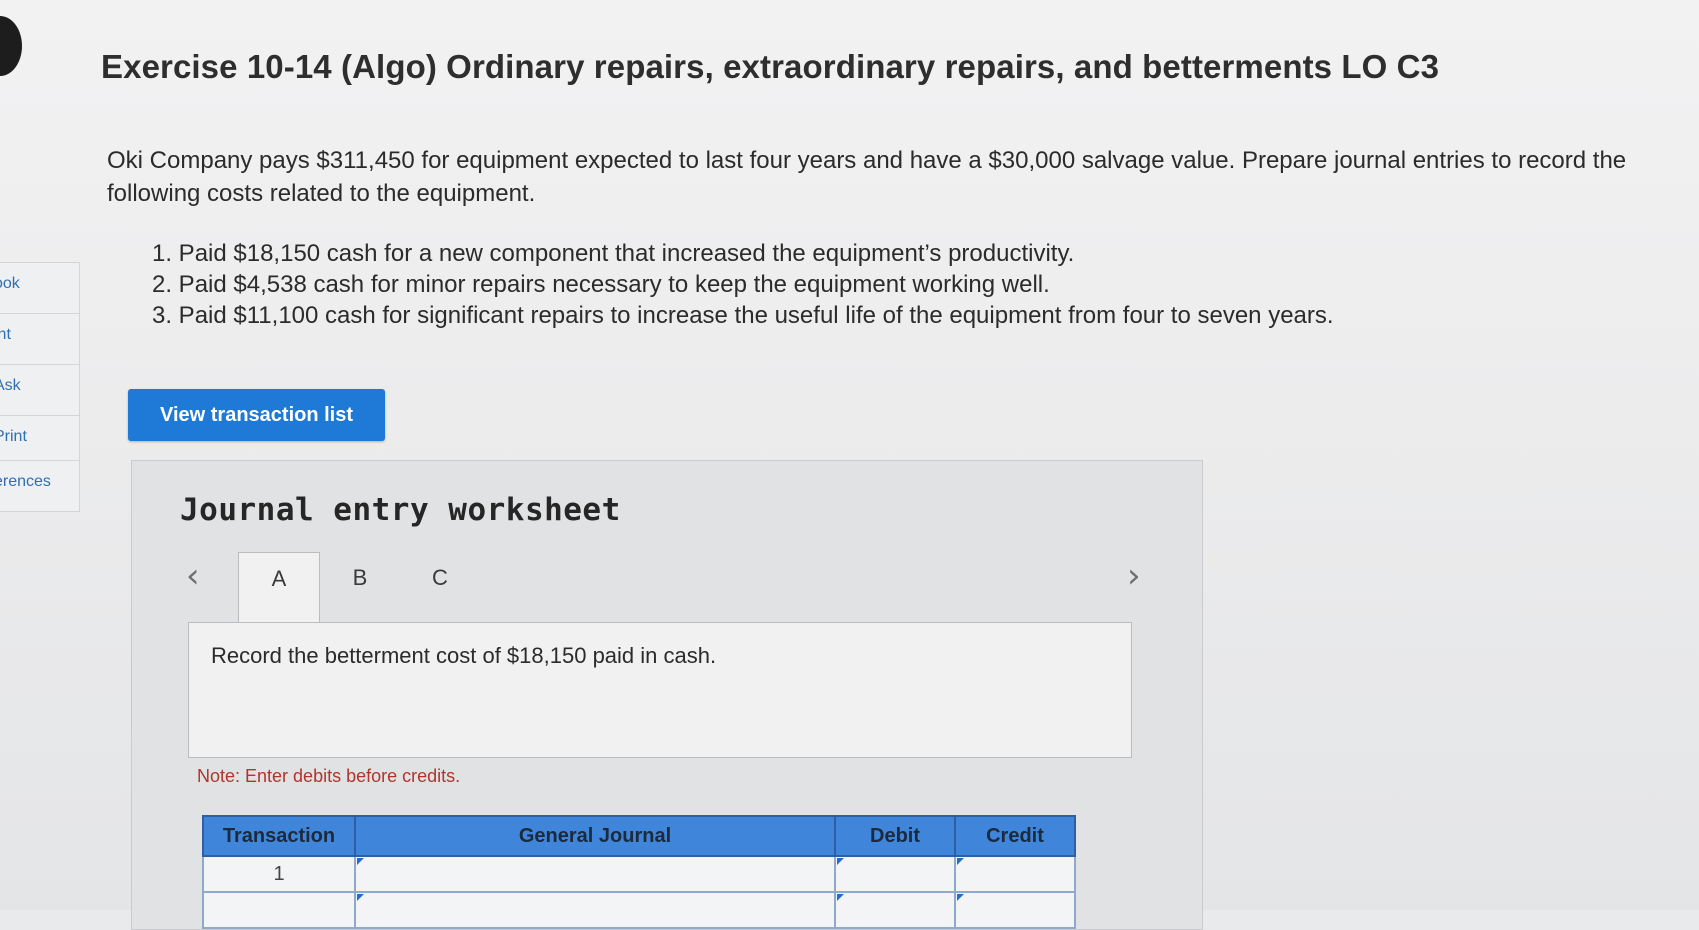 The width and height of the screenshot is (1699, 930). What do you see at coordinates (10, 283) in the screenshot?
I see `sidebar-item-label: ook` at bounding box center [10, 283].